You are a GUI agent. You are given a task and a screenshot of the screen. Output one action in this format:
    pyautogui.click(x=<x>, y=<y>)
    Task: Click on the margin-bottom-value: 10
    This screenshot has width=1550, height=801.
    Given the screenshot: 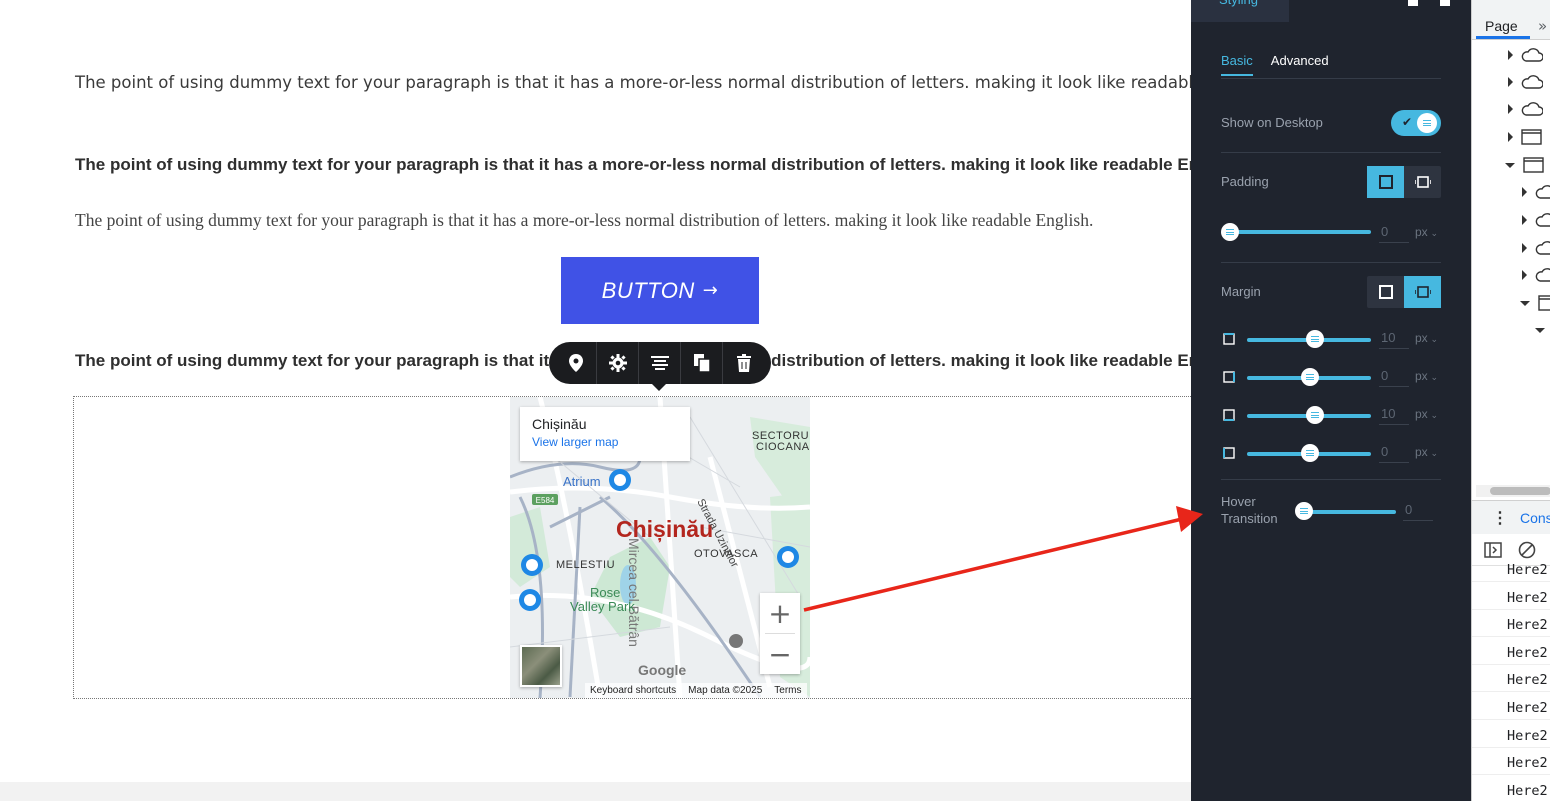 What is the action you would take?
    pyautogui.click(x=1394, y=415)
    